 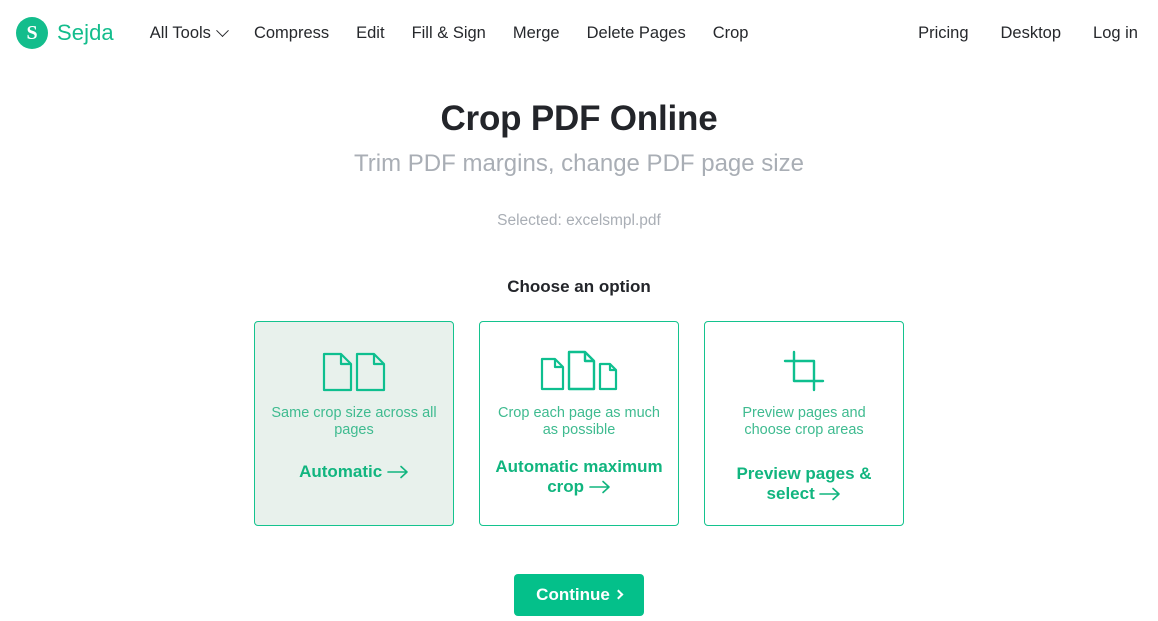 What do you see at coordinates (354, 370) in the screenshot?
I see `two-pages-icon` at bounding box center [354, 370].